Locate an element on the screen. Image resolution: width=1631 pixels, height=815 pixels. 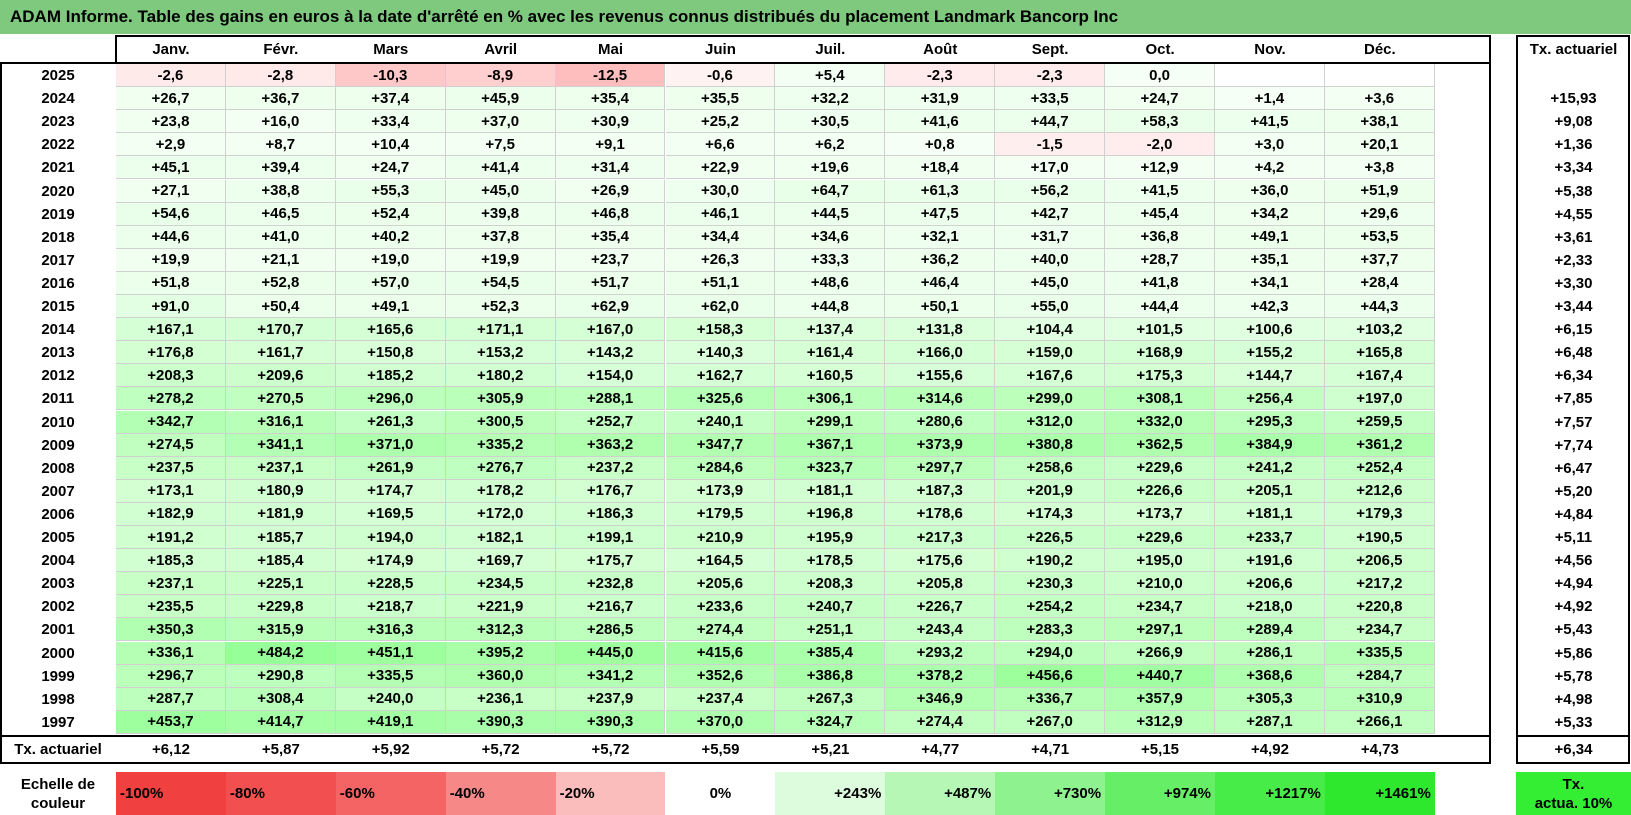
gain-cell: +62,9 is located at coordinates (610, 307).